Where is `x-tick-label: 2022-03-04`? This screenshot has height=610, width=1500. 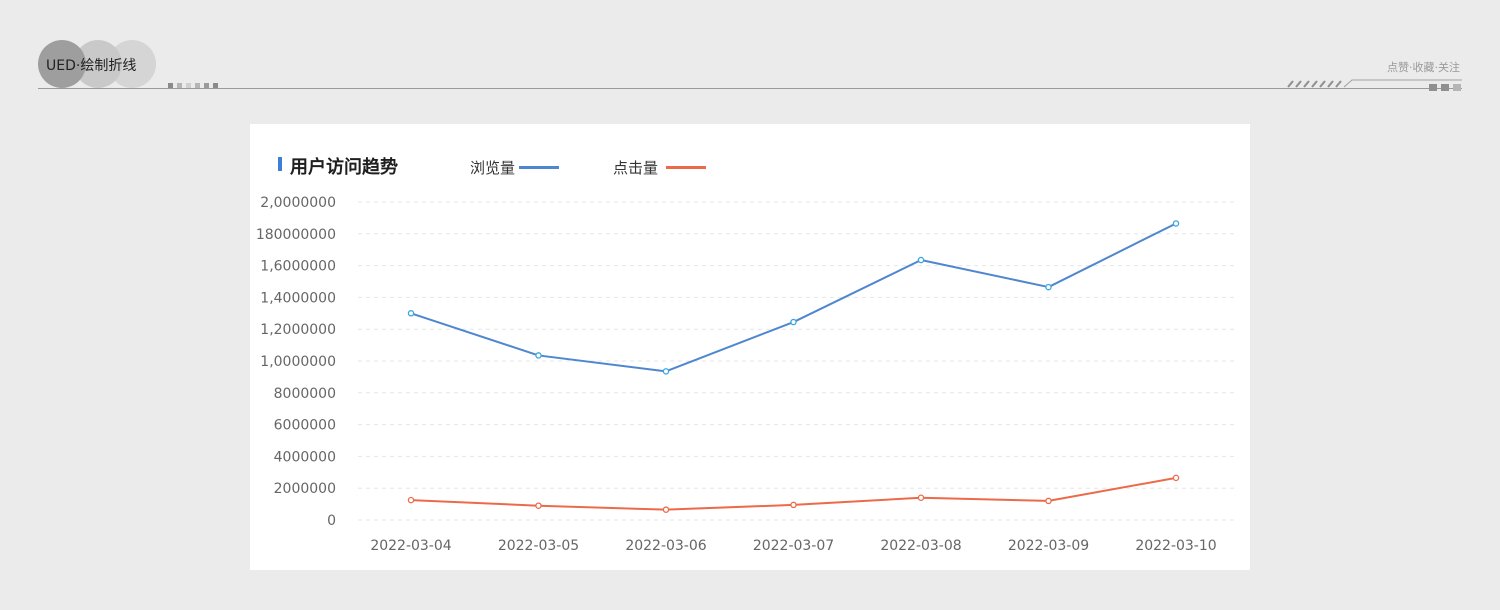 x-tick-label: 2022-03-04 is located at coordinates (410, 546).